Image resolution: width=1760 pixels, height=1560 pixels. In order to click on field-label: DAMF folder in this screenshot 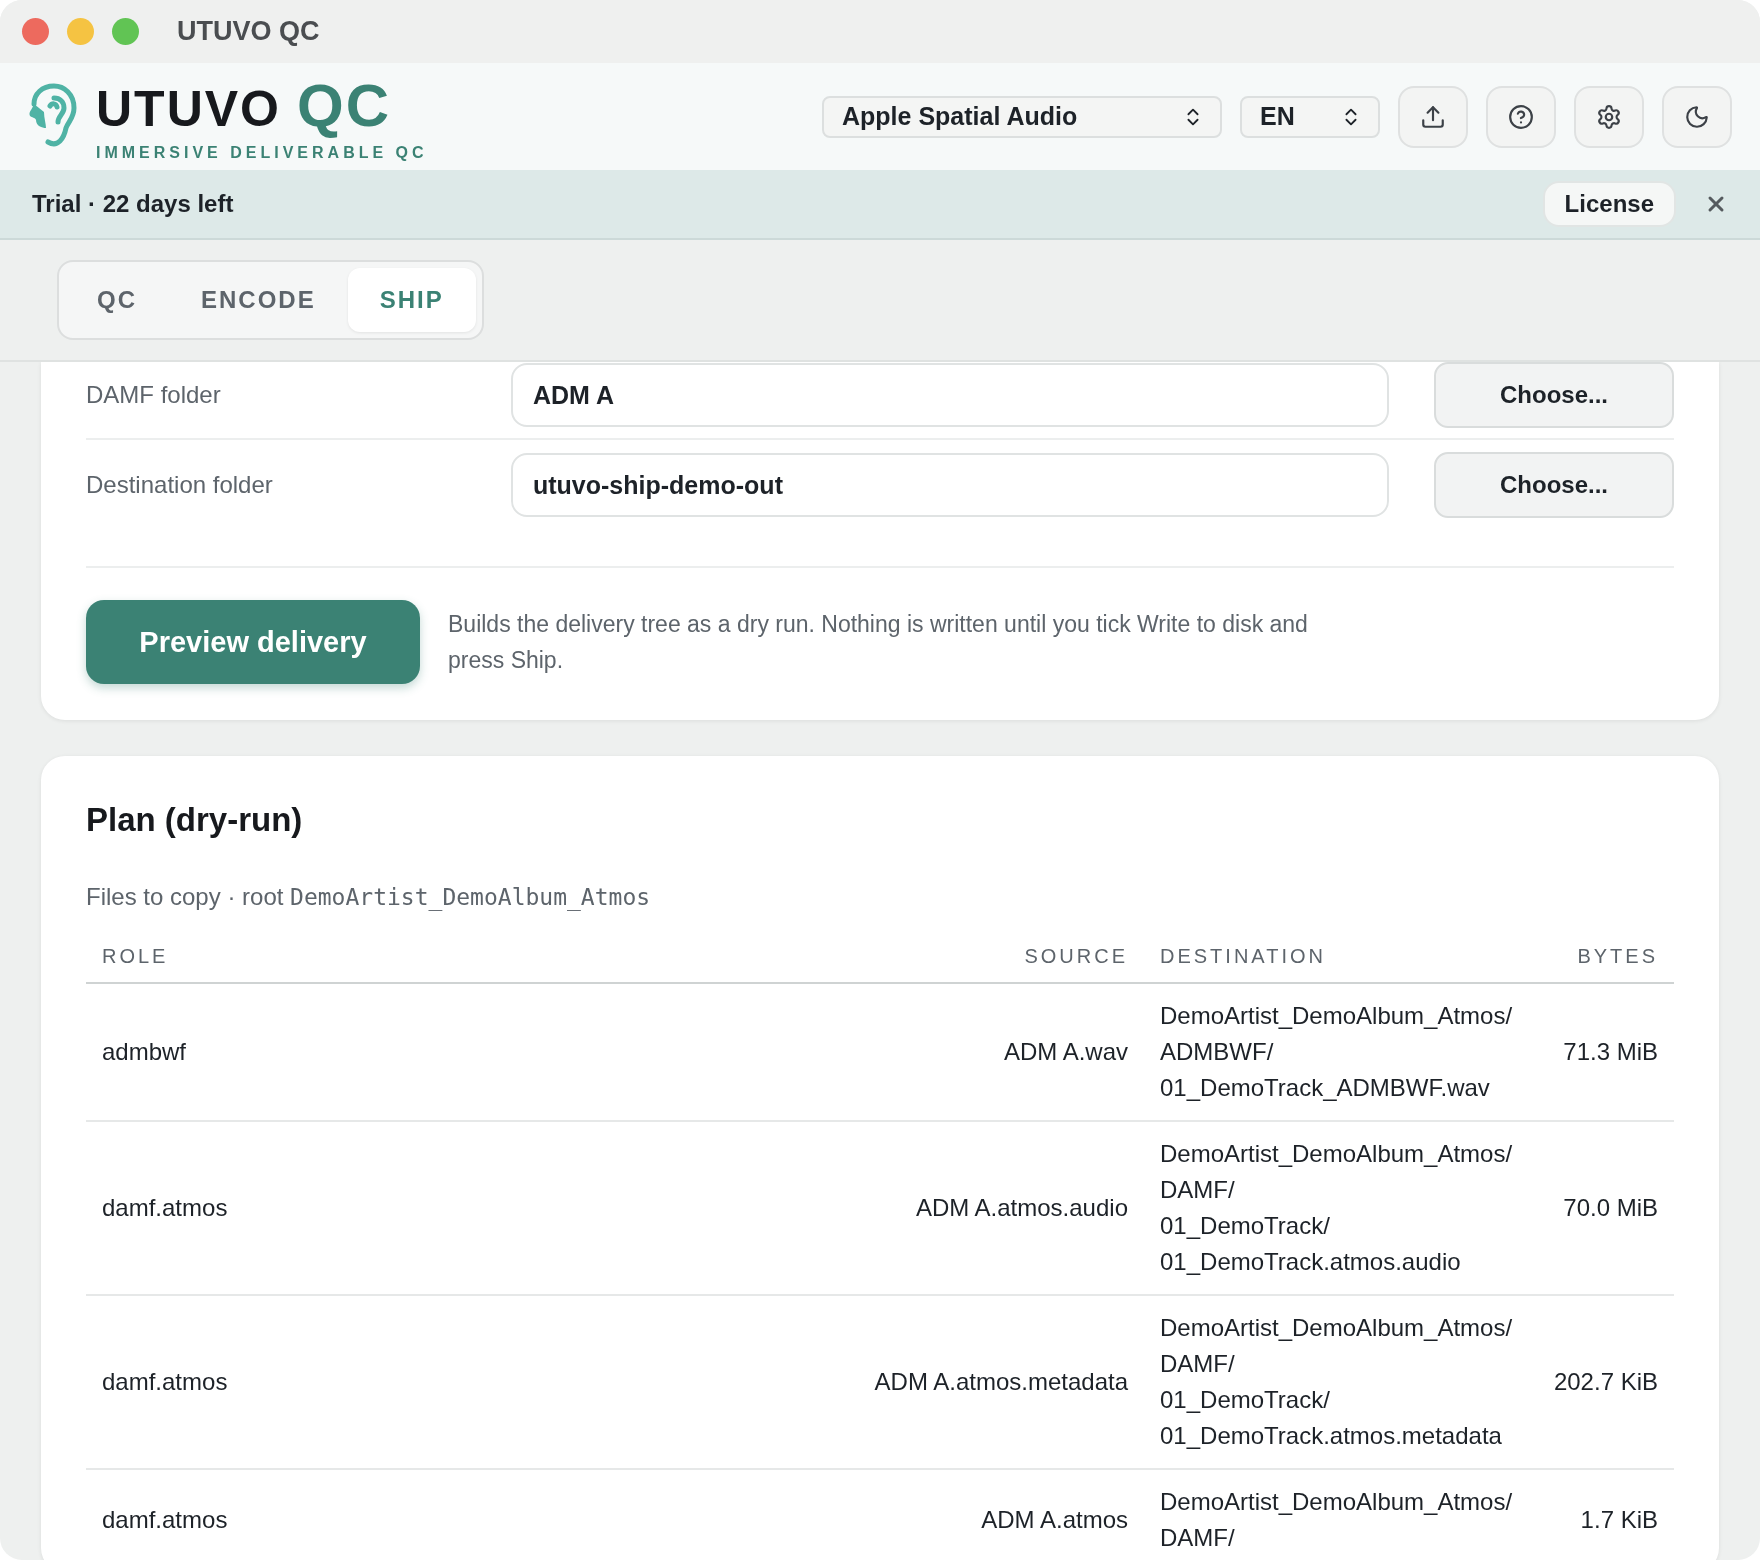, I will do `click(154, 395)`.